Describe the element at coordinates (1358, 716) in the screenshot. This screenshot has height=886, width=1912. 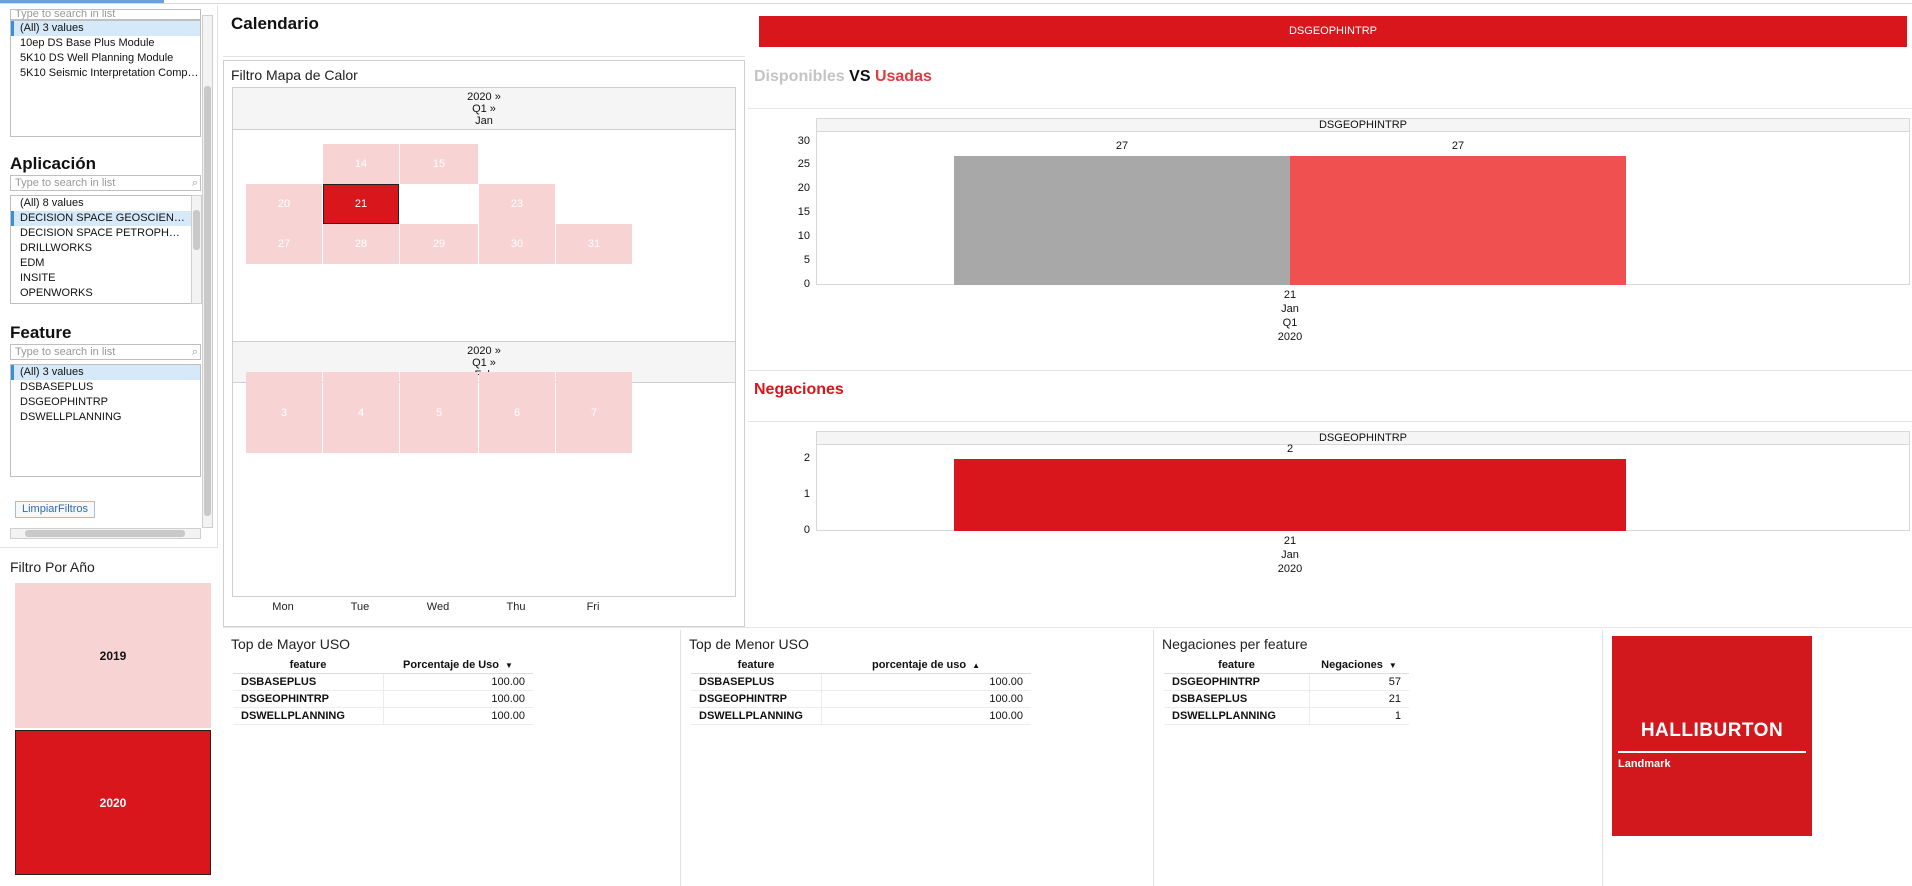
I see `cell-value: 1` at that location.